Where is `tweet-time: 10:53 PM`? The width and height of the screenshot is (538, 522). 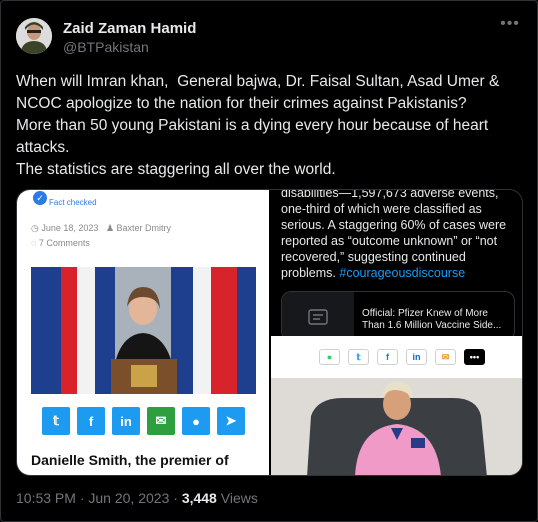
tweet-time: 10:53 PM is located at coordinates (46, 498).